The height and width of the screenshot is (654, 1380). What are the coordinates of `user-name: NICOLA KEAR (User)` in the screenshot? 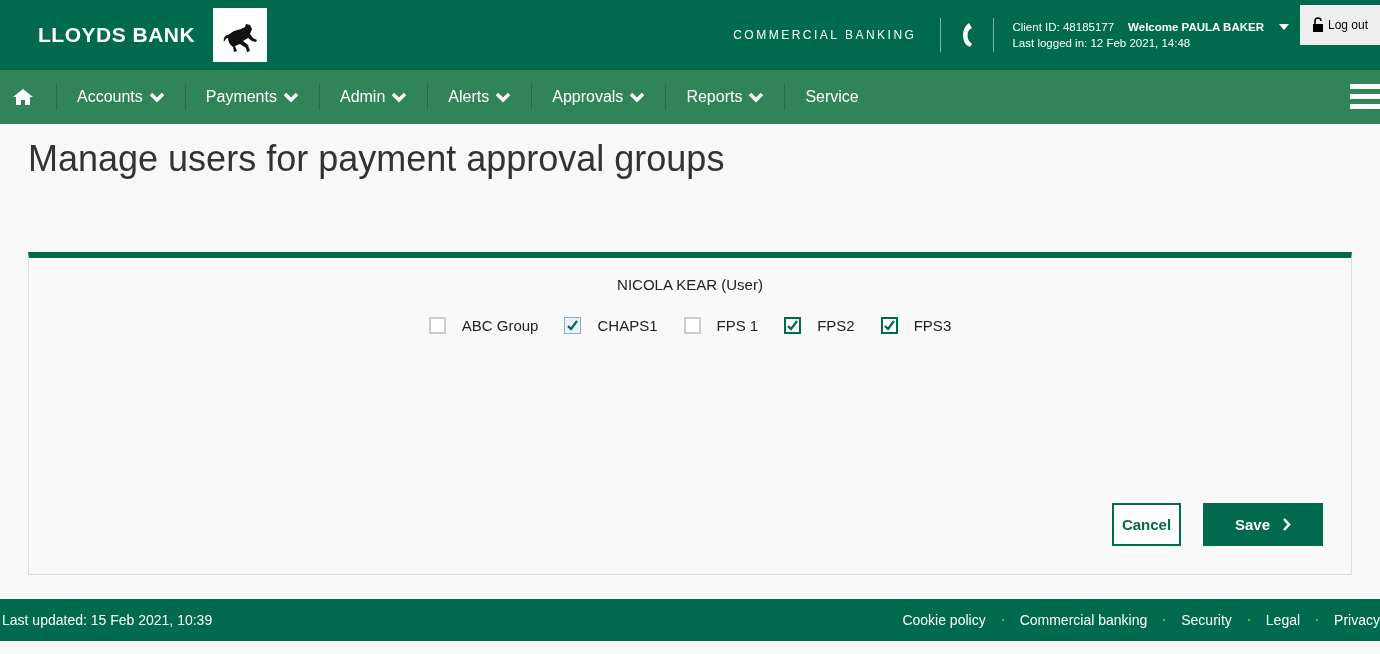 It's located at (690, 284).